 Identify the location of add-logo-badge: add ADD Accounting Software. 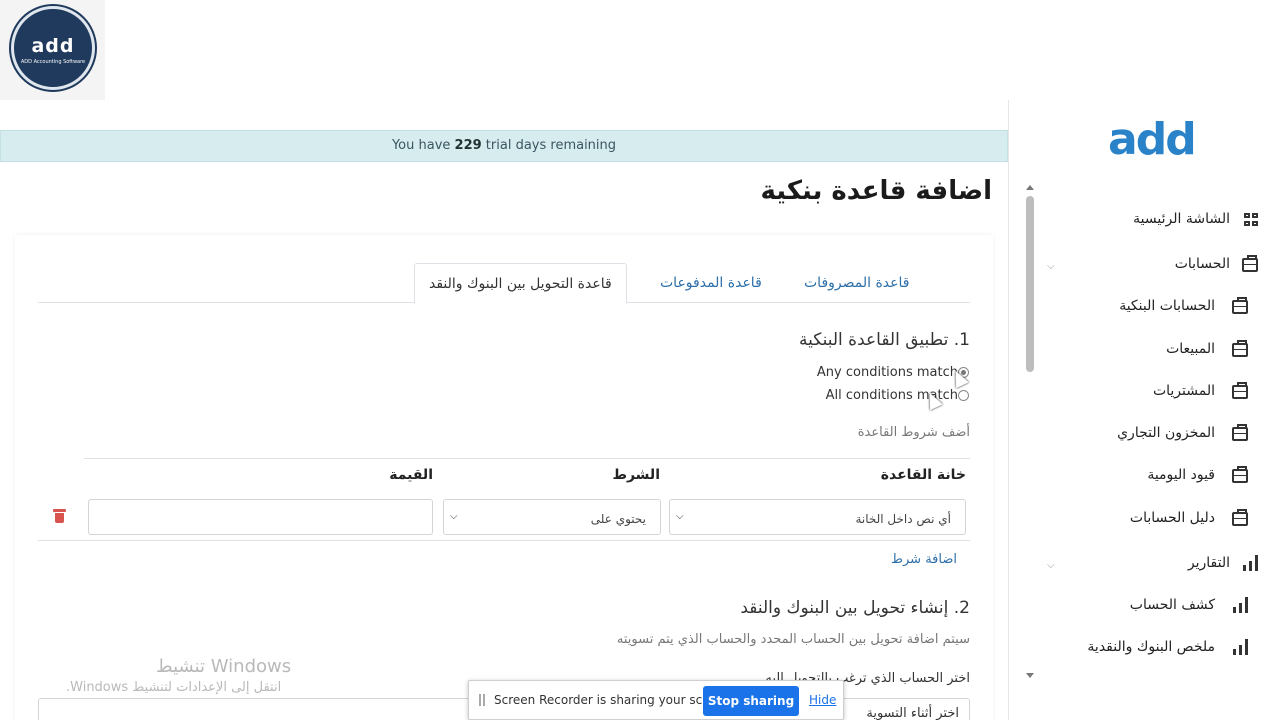
(53, 48).